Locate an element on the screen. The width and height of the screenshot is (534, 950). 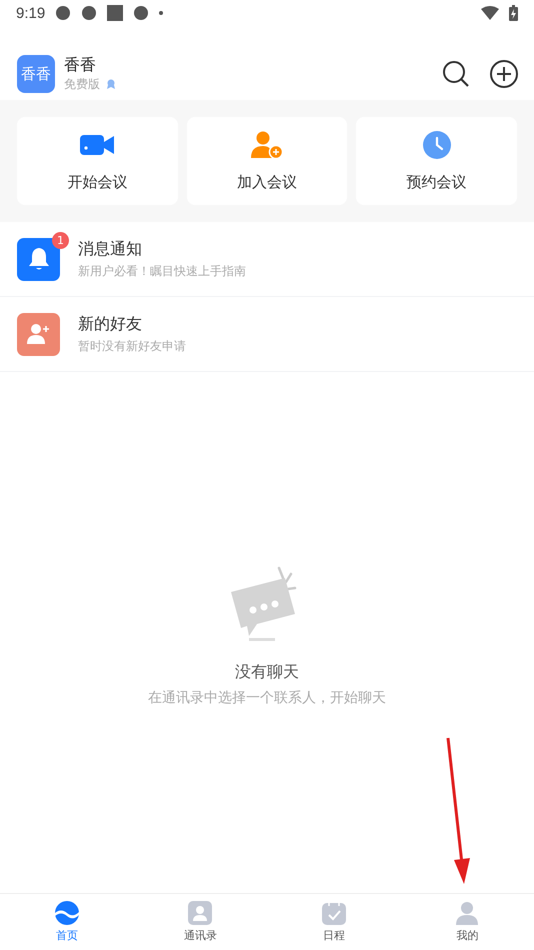
battery-icon is located at coordinates (513, 13).